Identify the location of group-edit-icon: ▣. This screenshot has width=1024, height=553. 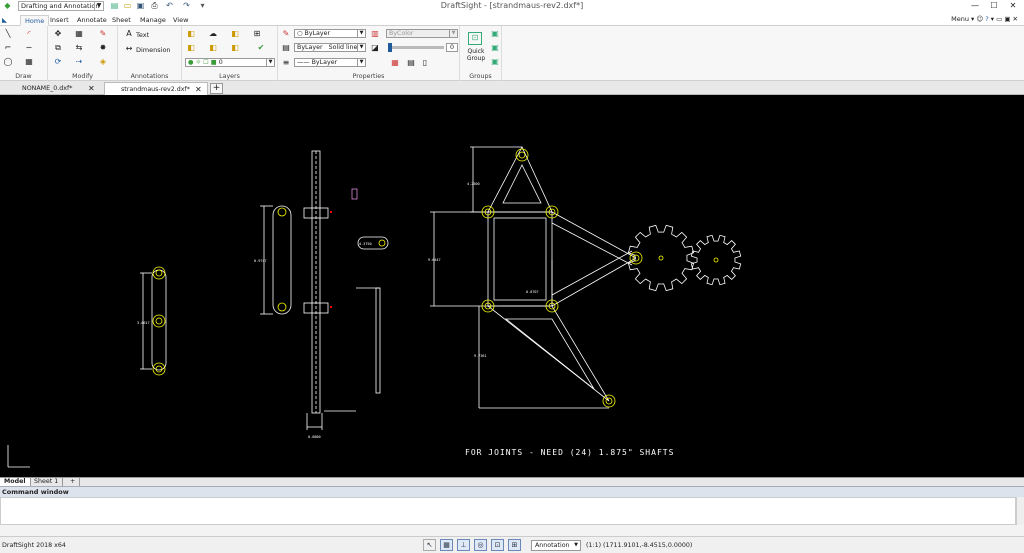
(495, 33).